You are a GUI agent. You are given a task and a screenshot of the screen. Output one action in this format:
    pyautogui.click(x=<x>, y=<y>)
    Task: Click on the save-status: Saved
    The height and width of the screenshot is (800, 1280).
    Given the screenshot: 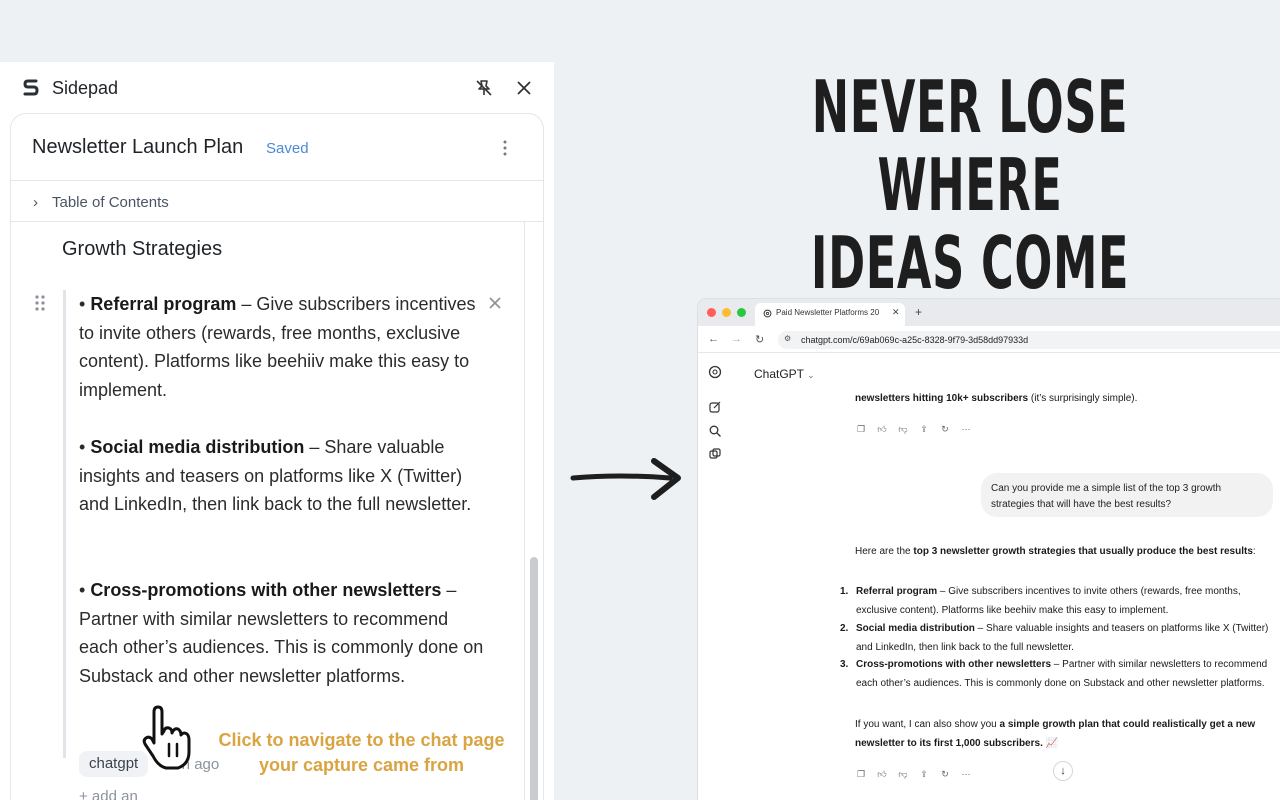 What is the action you would take?
    pyautogui.click(x=287, y=148)
    